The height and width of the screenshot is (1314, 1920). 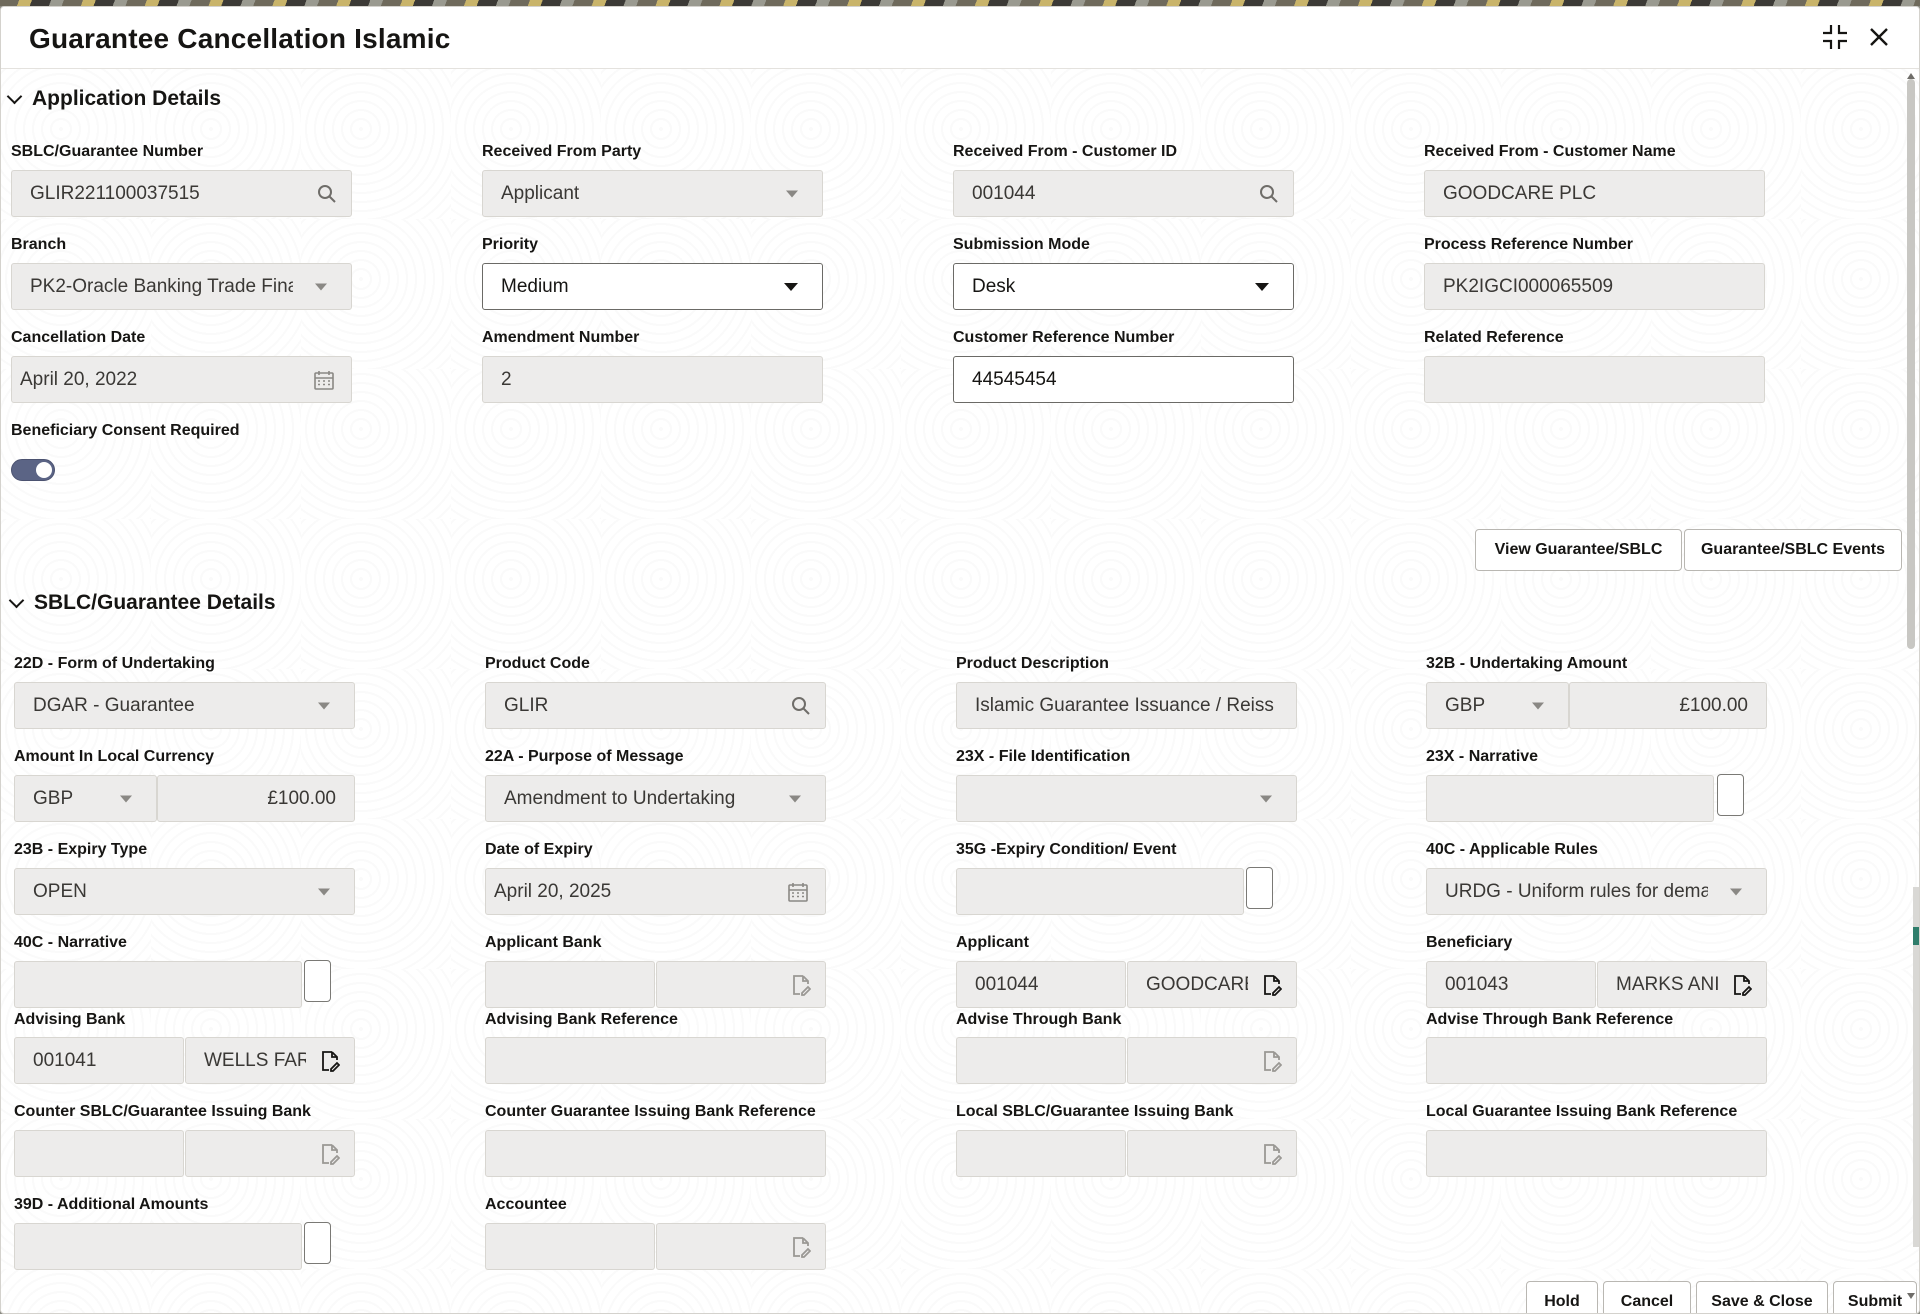 I want to click on customer-name-value: GOODCARE PLC, so click(x=1594, y=194).